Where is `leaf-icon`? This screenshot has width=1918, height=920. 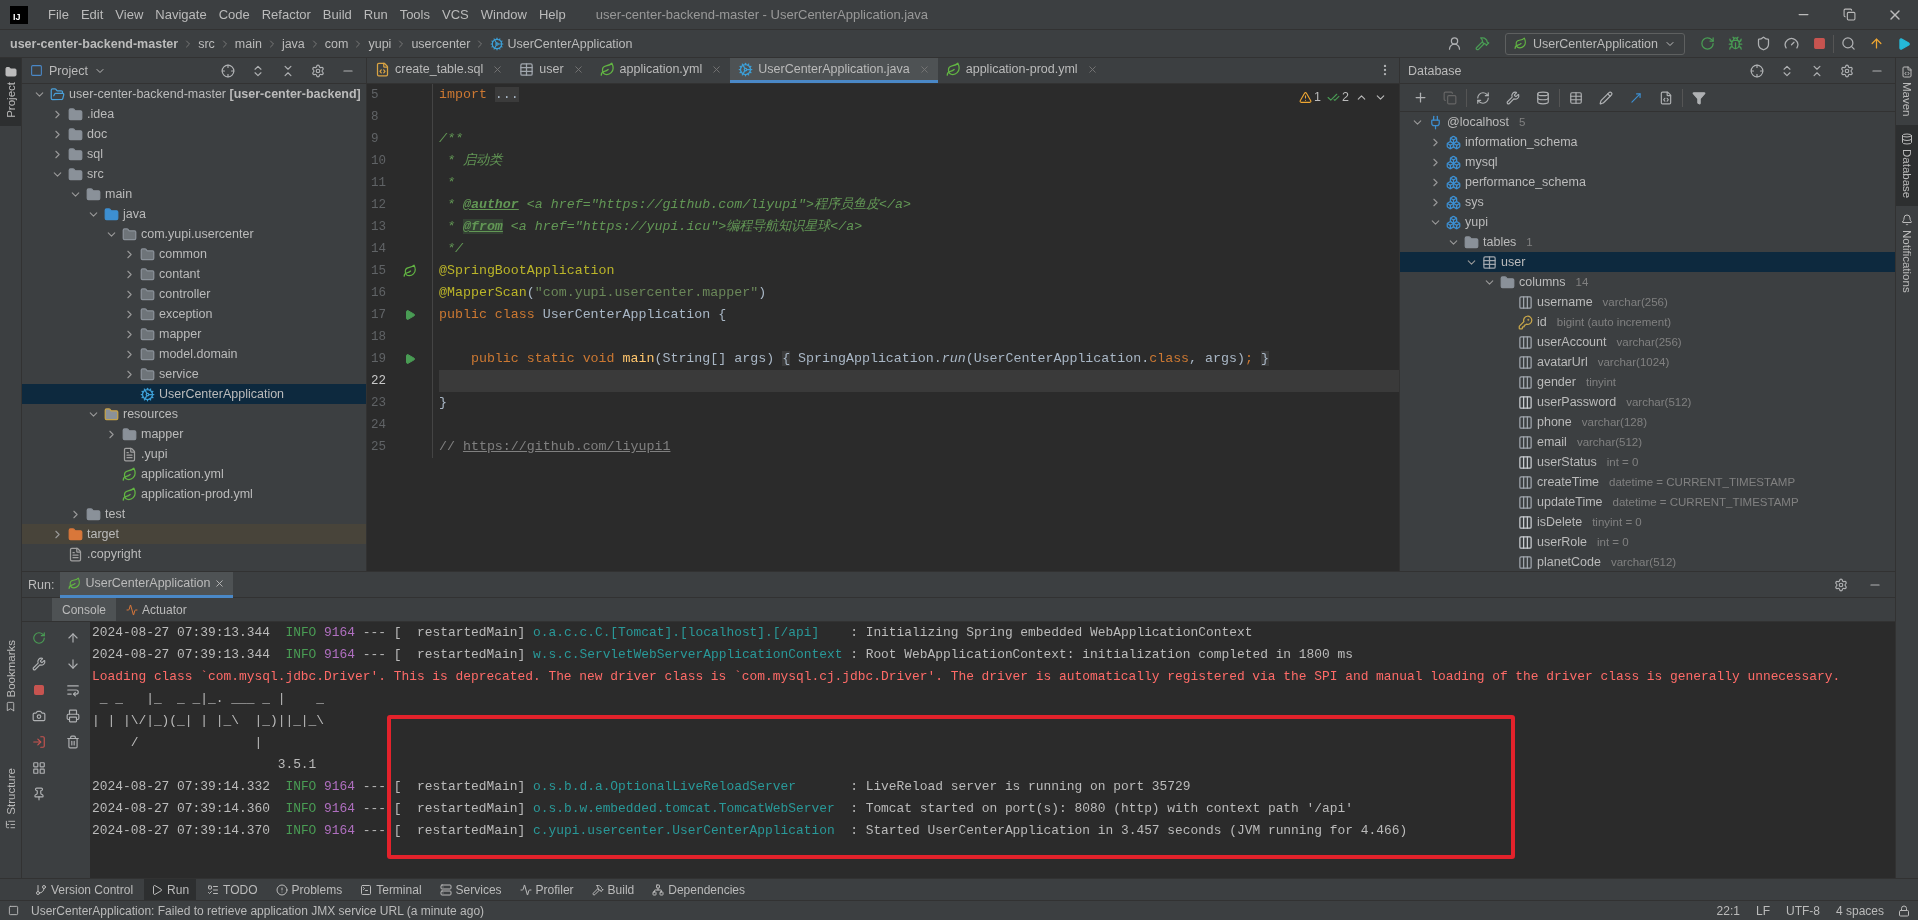
leaf-icon is located at coordinates (410, 271).